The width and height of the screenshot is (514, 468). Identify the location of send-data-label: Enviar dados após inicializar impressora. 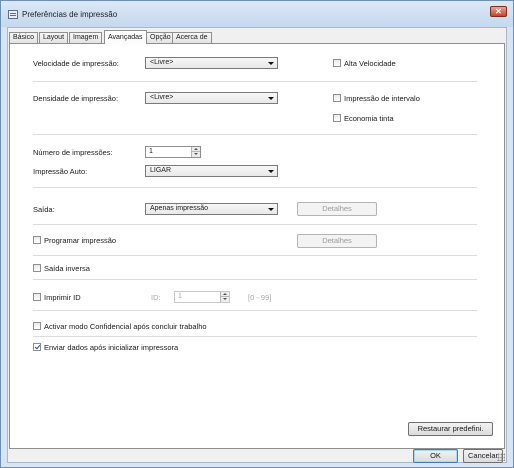
(111, 347).